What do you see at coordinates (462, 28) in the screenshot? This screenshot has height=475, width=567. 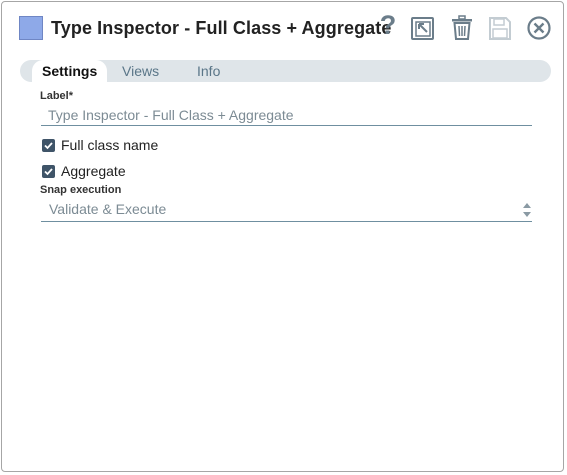 I see `delete-icon` at bounding box center [462, 28].